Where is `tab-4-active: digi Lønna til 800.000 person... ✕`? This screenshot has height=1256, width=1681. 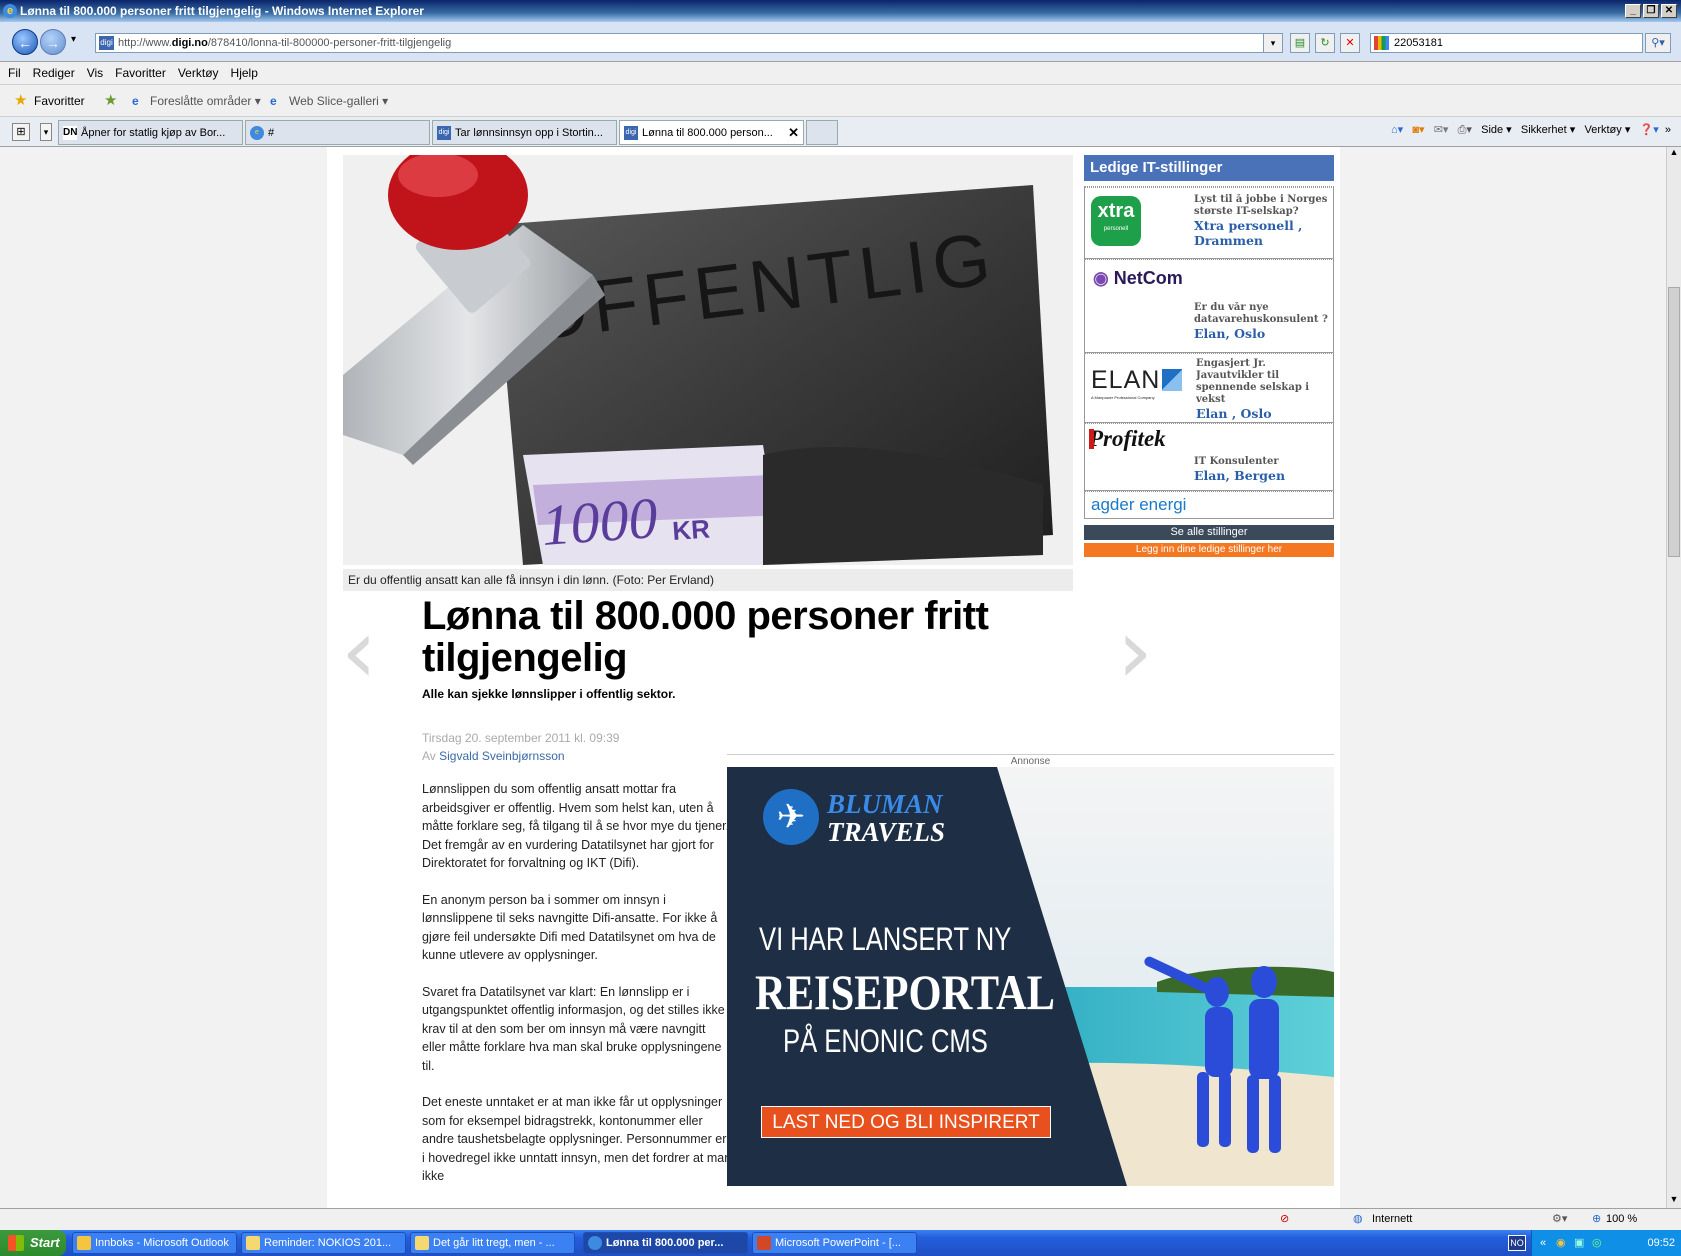 tab-4-active: digi Lønna til 800.000 person... ✕ is located at coordinates (711, 132).